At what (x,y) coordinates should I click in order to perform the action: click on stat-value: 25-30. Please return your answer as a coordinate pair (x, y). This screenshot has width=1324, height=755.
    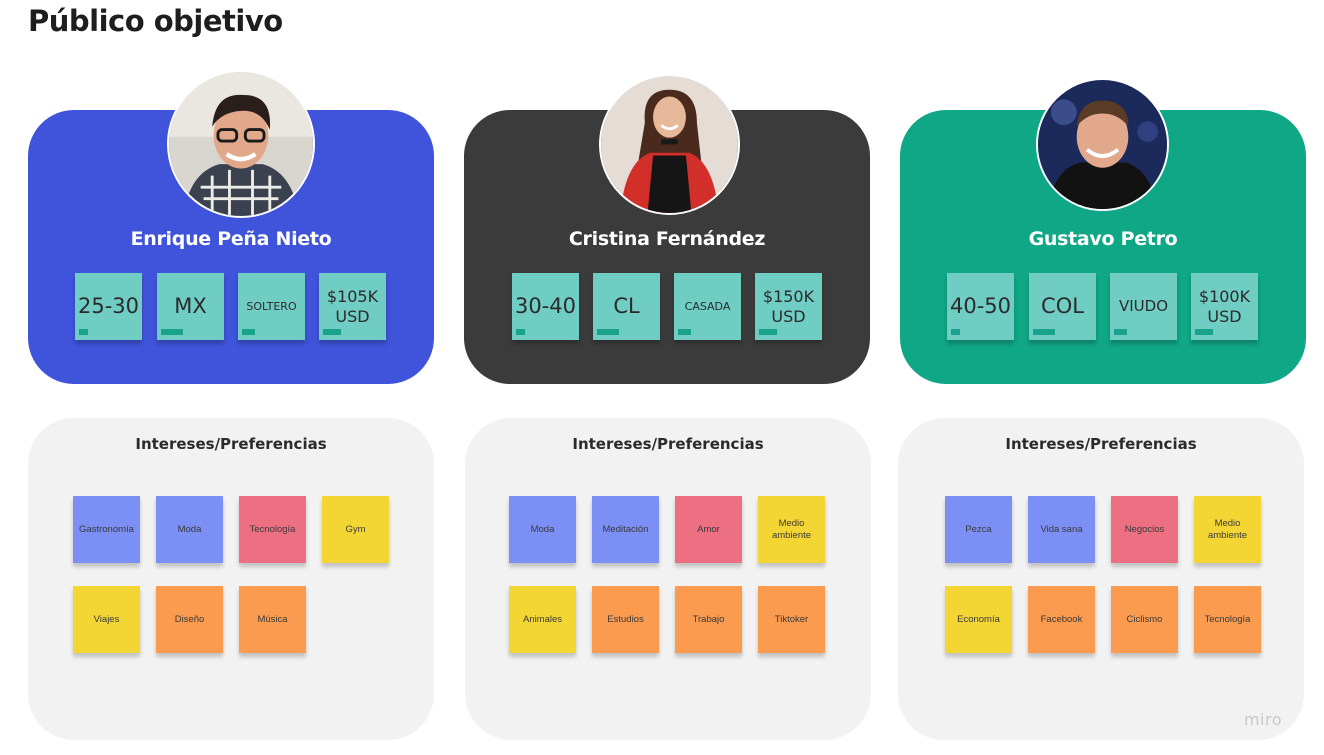
    Looking at the image, I should click on (108, 306).